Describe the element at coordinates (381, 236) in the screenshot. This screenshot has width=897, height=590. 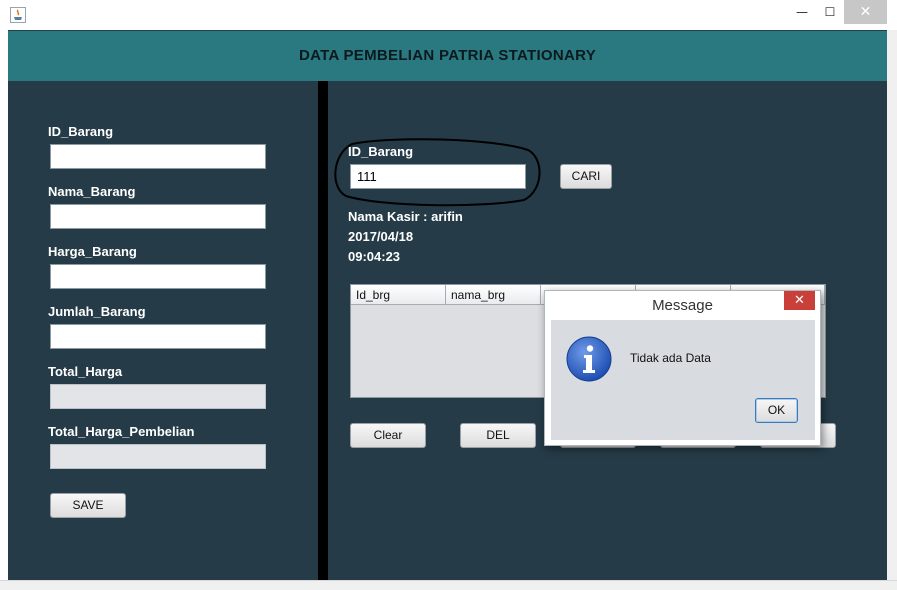
I see `date-label: 2017/04/18` at that location.